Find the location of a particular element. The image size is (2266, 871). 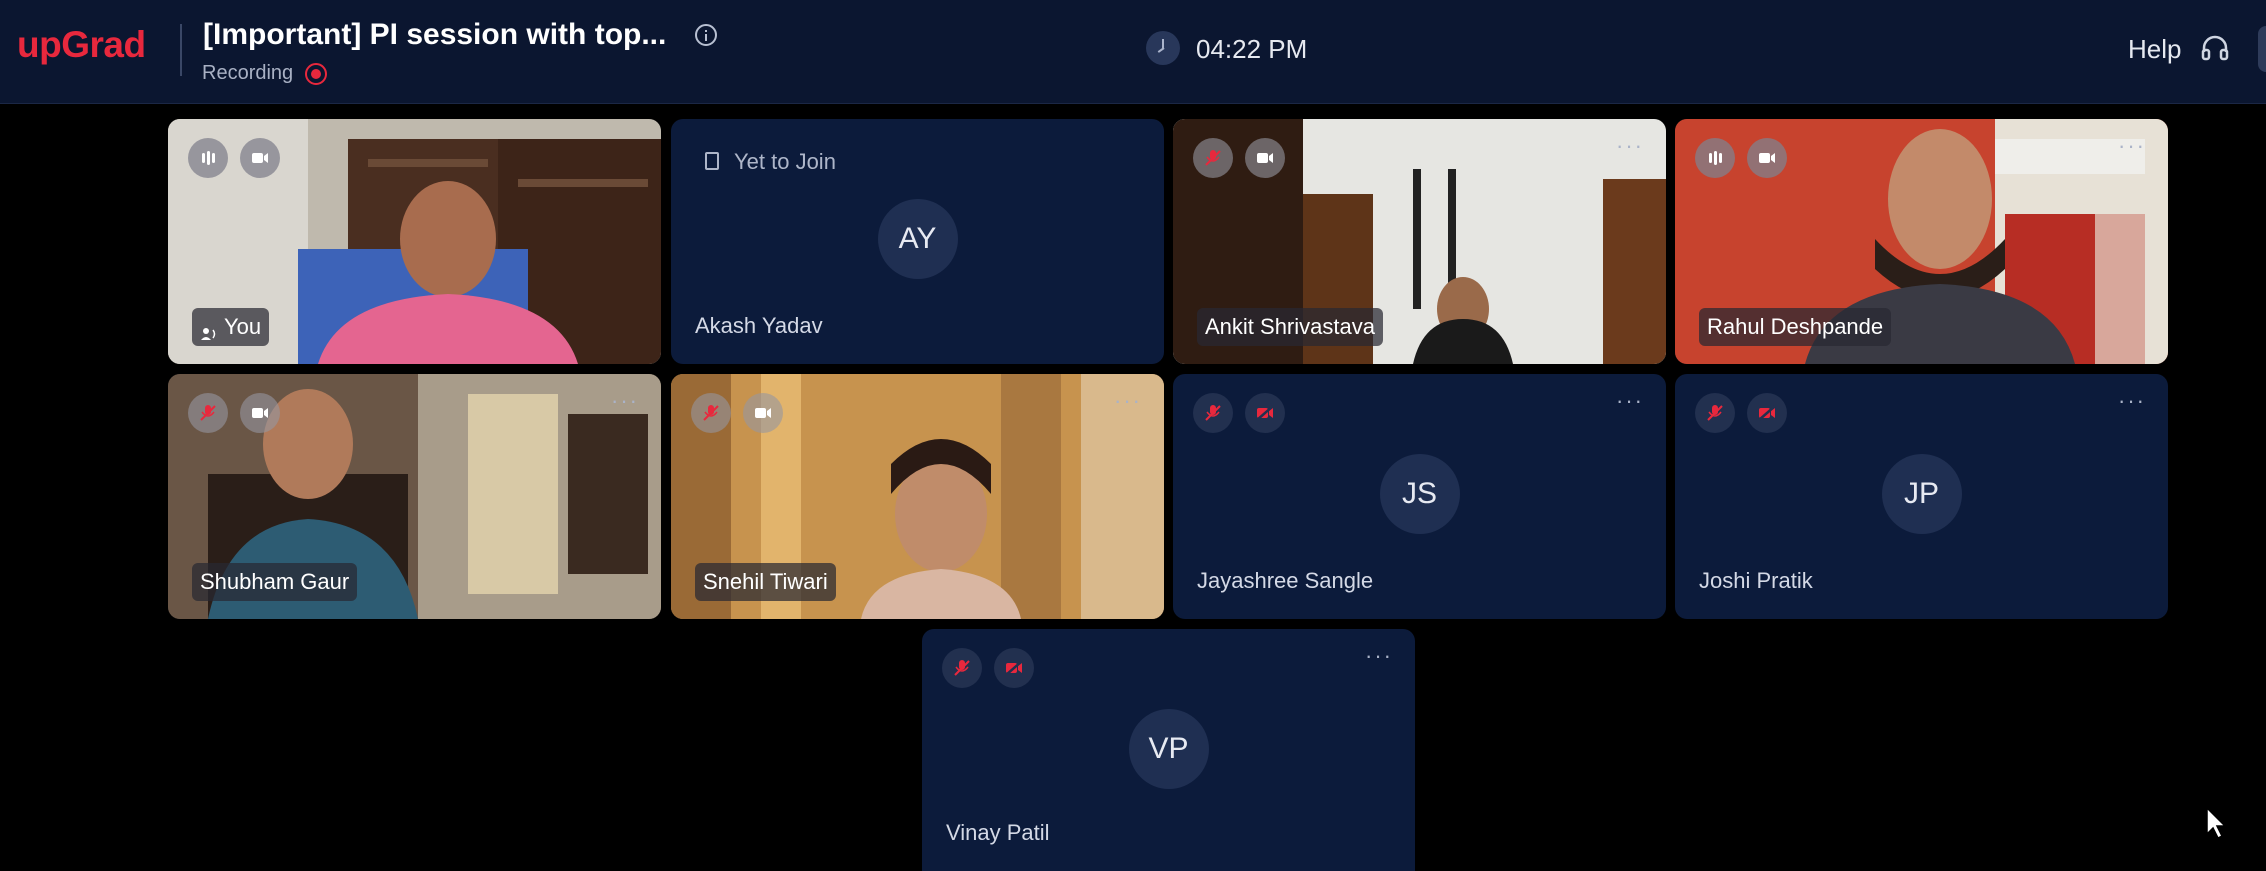

participant-tile-ankit-shrivastava: ··· Ankit Shrivastava is located at coordinates (1419, 241).